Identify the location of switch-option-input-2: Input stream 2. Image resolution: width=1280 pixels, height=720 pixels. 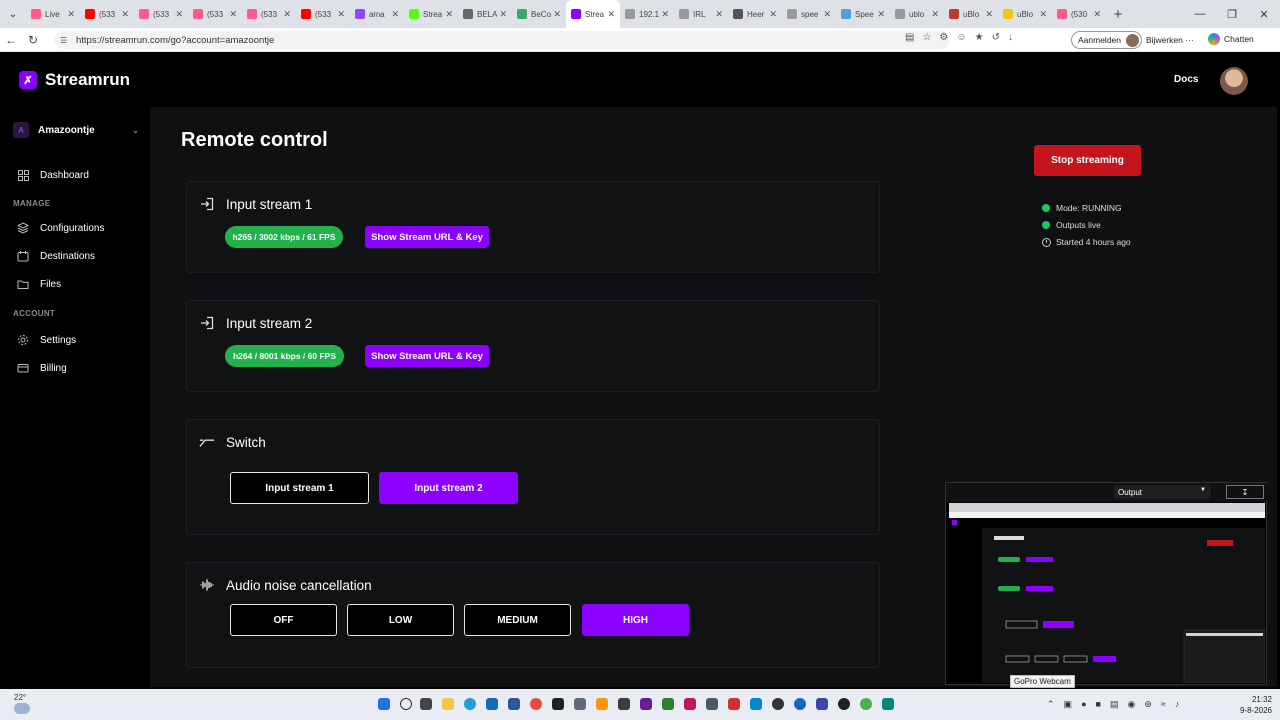
(448, 488).